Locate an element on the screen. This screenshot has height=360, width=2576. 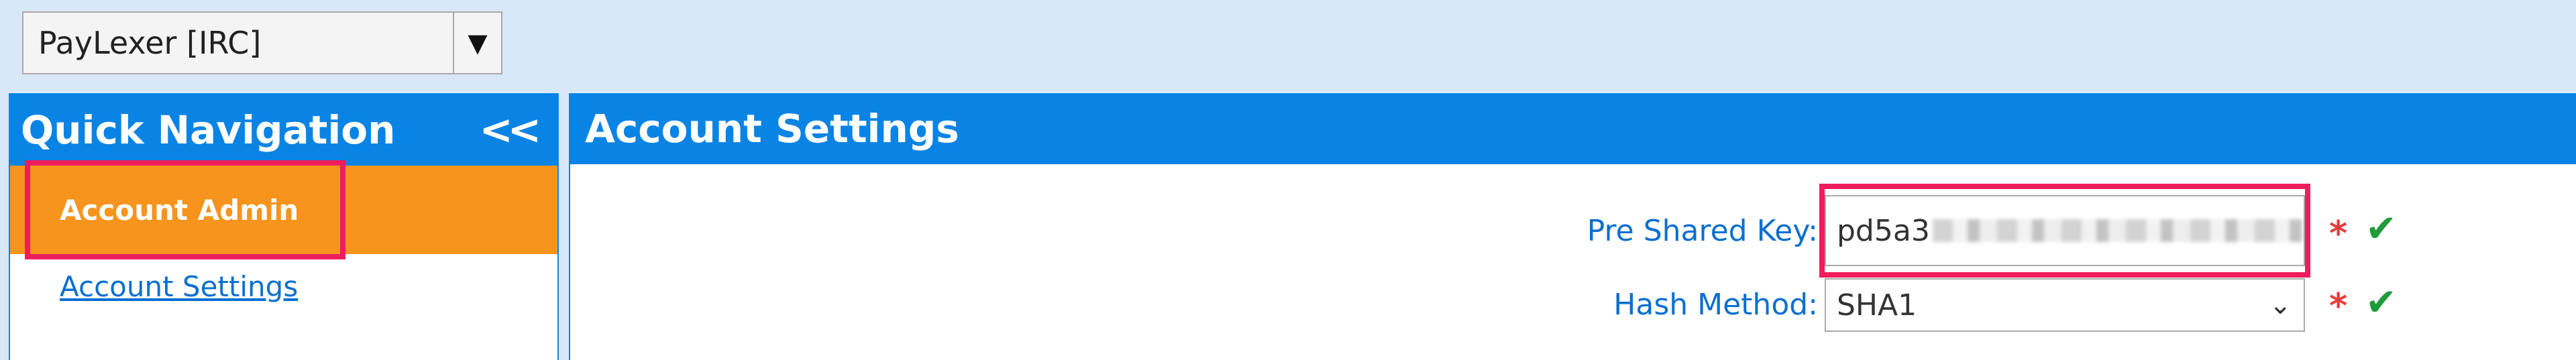
hash-method-select: SHA1 ⌄ is located at coordinates (2065, 305).